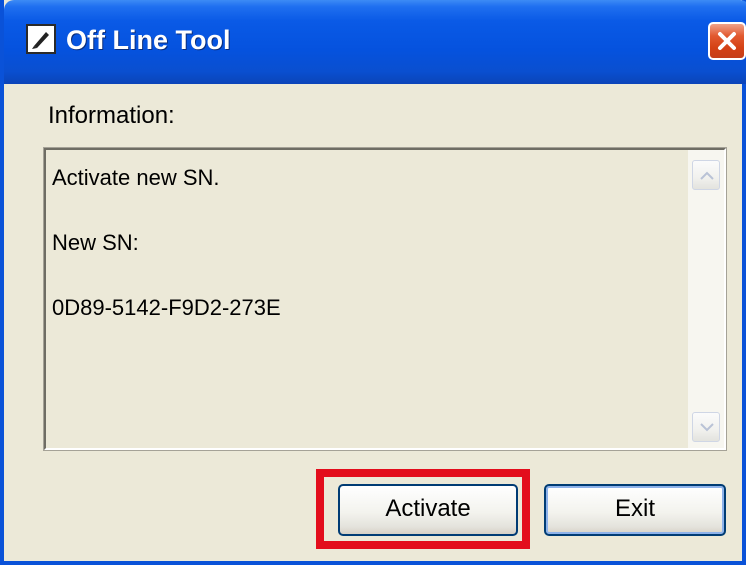 The width and height of the screenshot is (746, 565). I want to click on scroll-down-arrow-icon, so click(707, 427).